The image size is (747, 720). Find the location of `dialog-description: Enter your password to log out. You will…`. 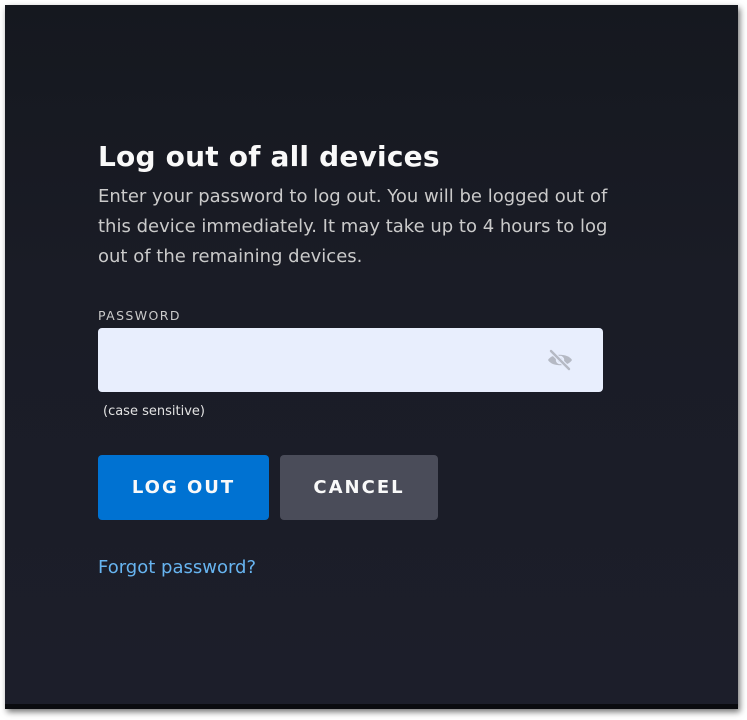

dialog-description: Enter your password to log out. You will… is located at coordinates (353, 226).